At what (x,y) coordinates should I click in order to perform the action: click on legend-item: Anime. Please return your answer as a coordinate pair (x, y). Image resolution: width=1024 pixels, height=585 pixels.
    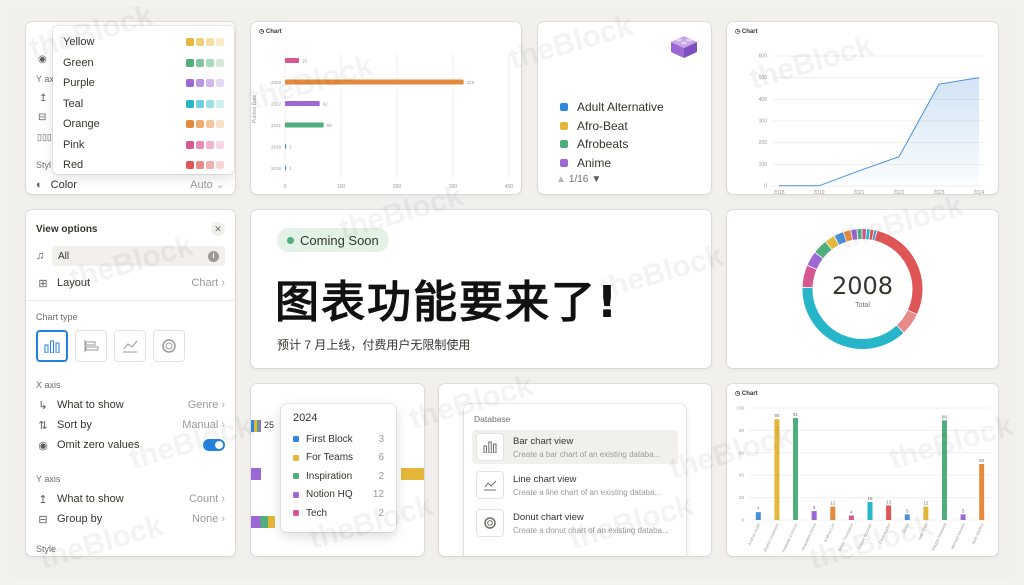
    Looking at the image, I should click on (630, 163).